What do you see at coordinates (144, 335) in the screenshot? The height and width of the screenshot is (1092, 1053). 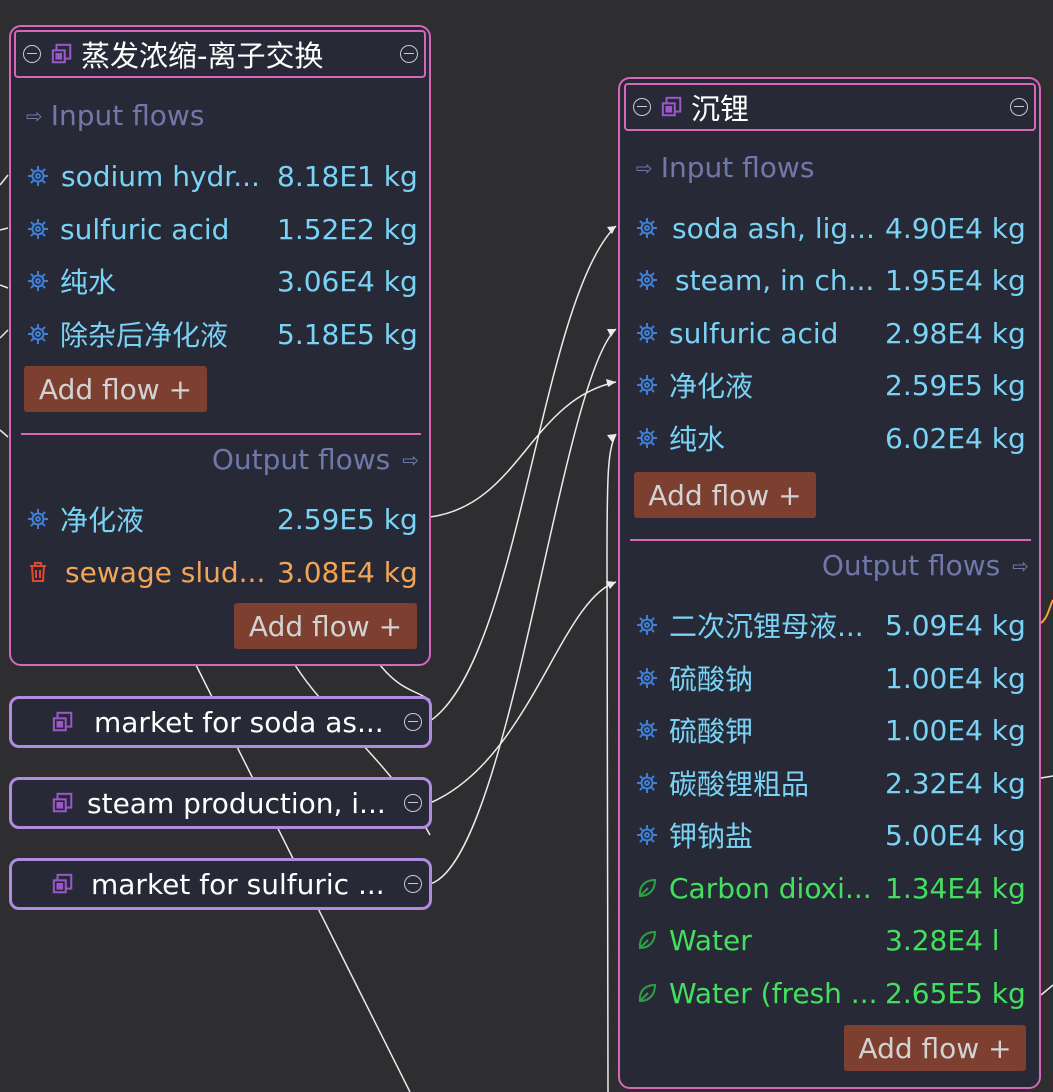 I see `flow-name: 除杂后净化液` at bounding box center [144, 335].